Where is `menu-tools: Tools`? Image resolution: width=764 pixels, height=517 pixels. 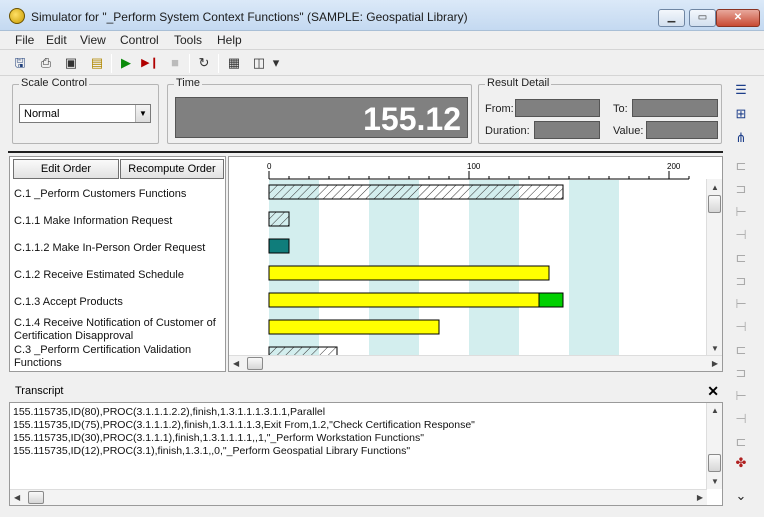 menu-tools: Tools is located at coordinates (188, 40).